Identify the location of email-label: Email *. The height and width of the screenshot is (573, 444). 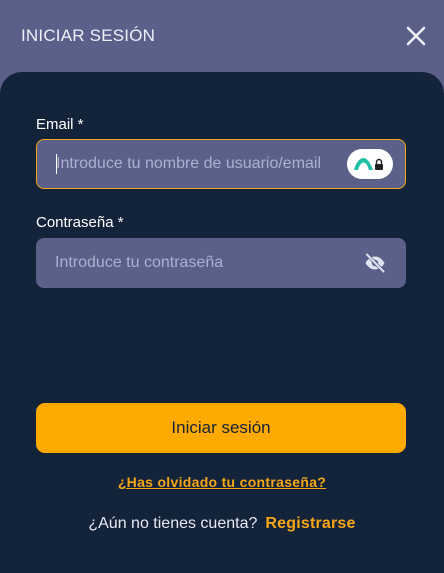
(60, 124).